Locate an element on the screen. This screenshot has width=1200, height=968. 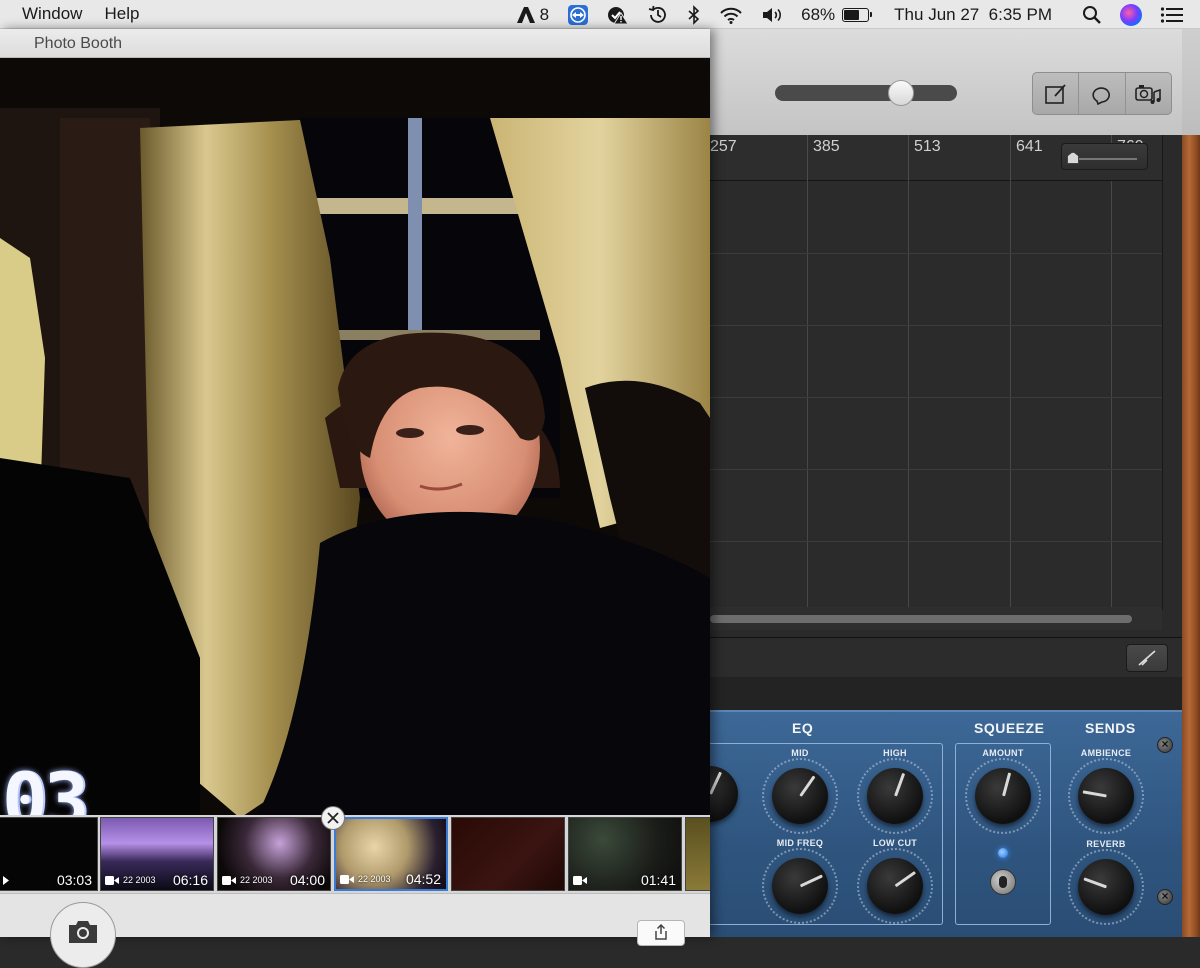
notification-center-icon is located at coordinates (1175, 14).